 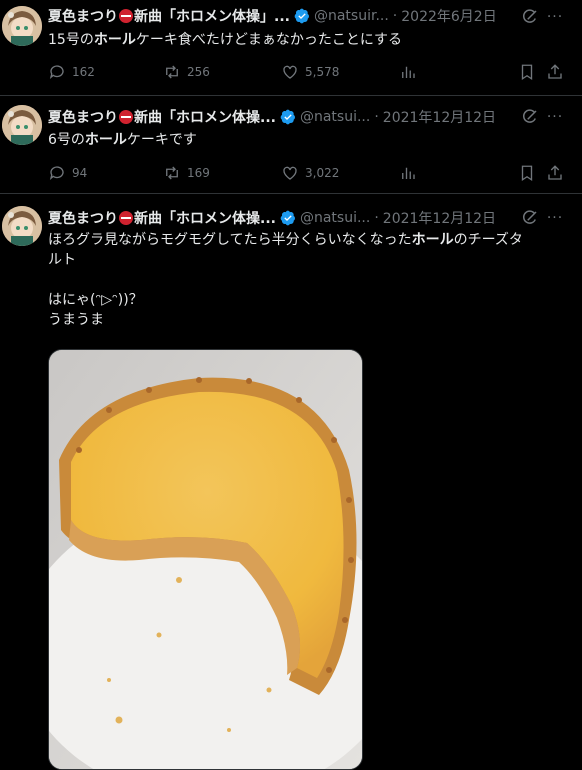 I want to click on repost-button: 256, so click(x=186, y=72).